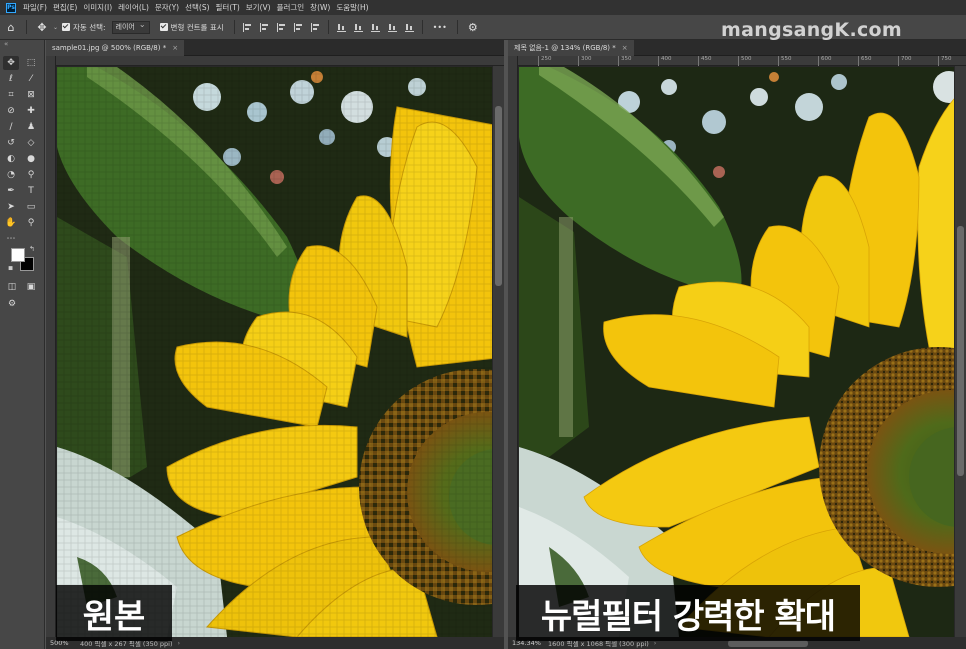 The image size is (966, 649). What do you see at coordinates (31, 95) in the screenshot?
I see `frame-tool-icon: ⊠` at bounding box center [31, 95].